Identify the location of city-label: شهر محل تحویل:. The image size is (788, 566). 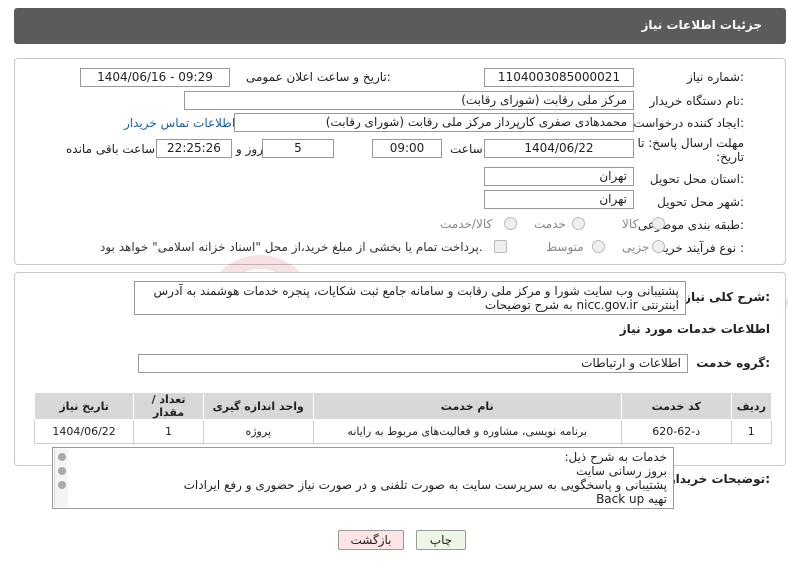
(700, 202).